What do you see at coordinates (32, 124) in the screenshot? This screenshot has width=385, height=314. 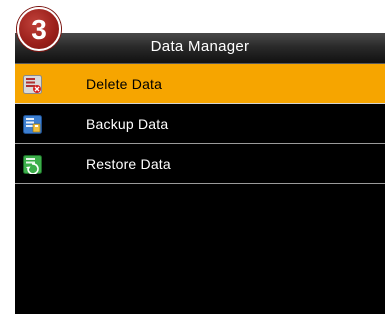 I see `backup-data-icon` at bounding box center [32, 124].